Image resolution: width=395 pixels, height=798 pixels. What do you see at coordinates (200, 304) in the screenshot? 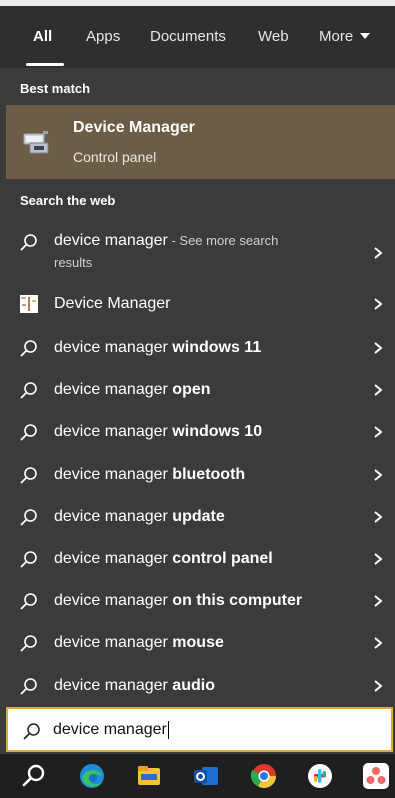
I see `web-result-app: Device Manager` at bounding box center [200, 304].